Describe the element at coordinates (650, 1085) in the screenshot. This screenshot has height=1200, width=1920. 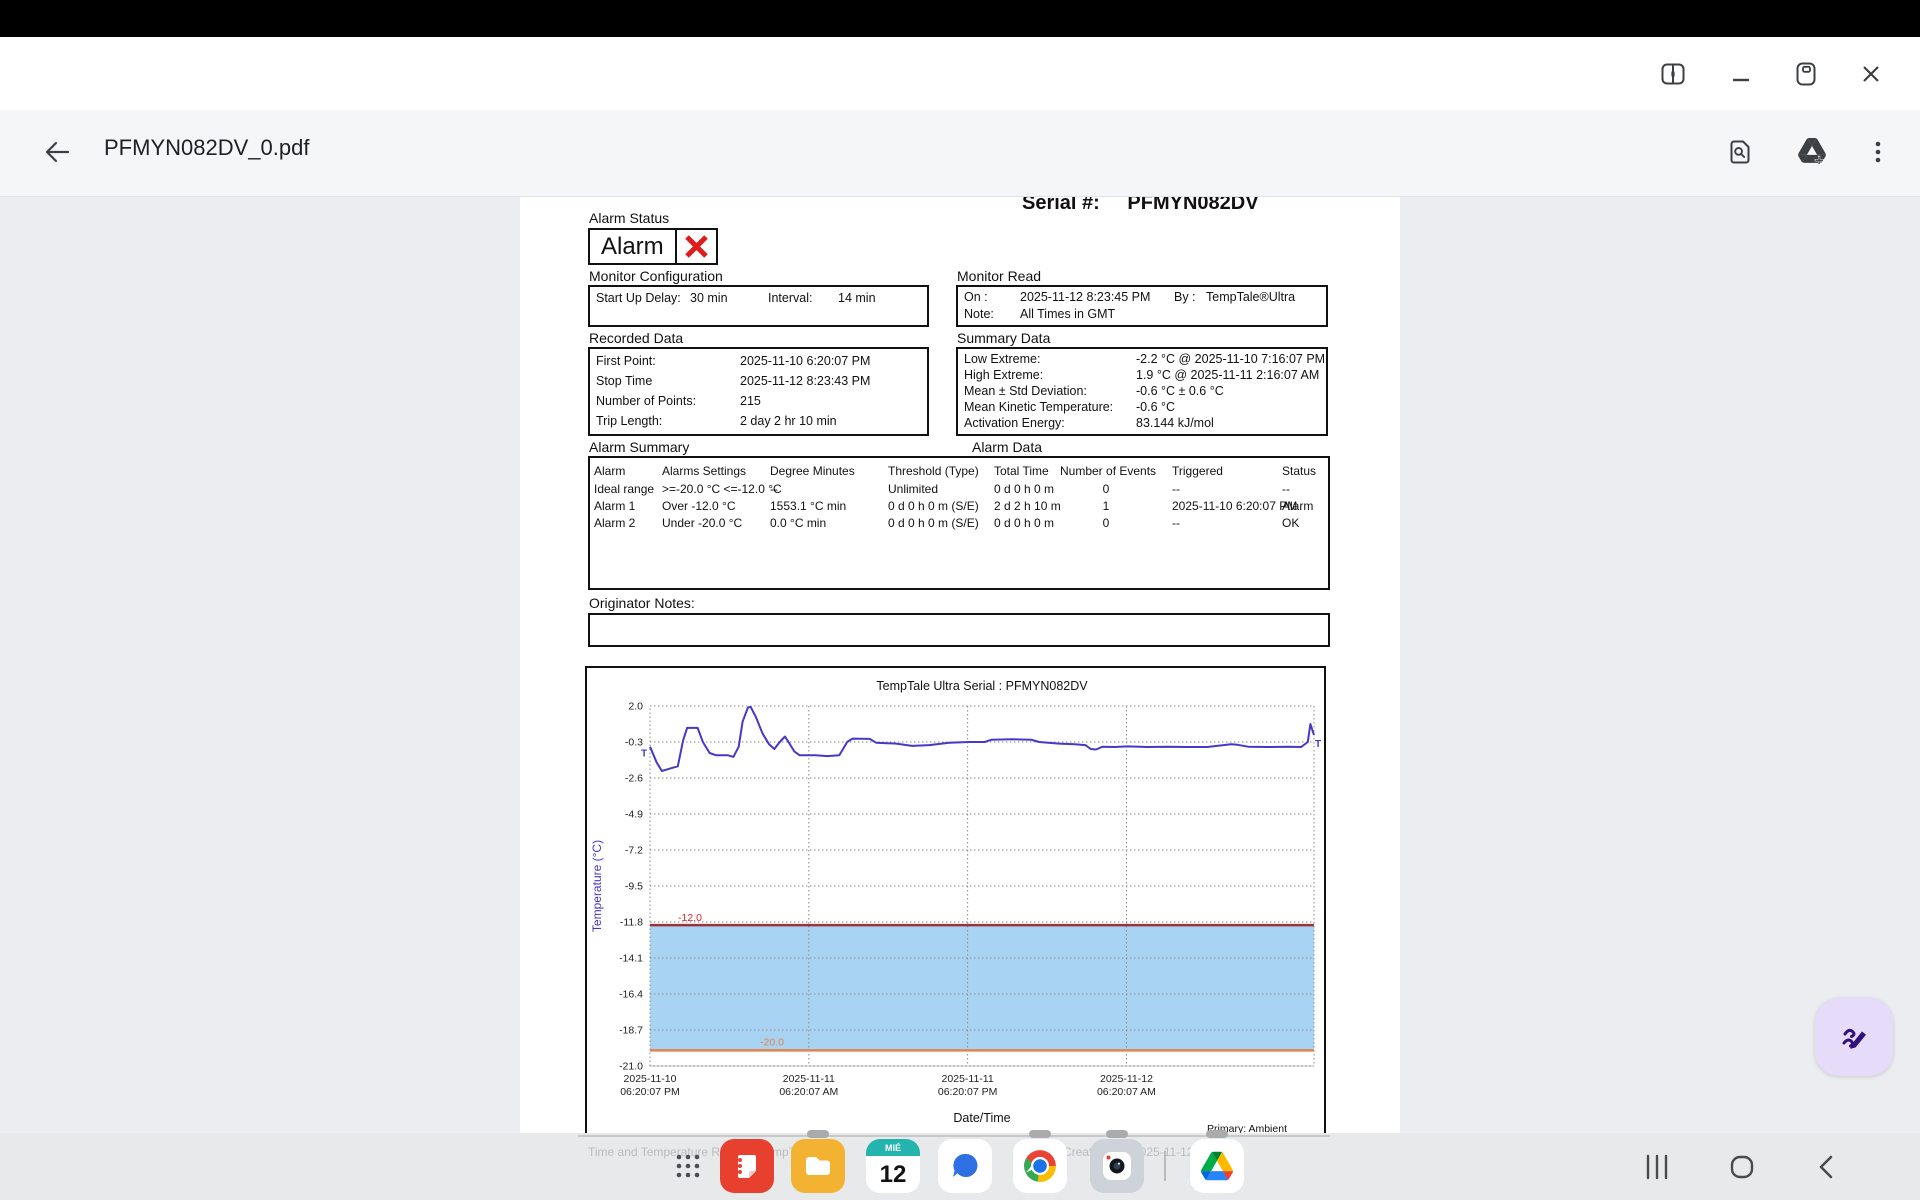
I see `x-tick-label: 2025-11-10 06:20:07 PM` at that location.